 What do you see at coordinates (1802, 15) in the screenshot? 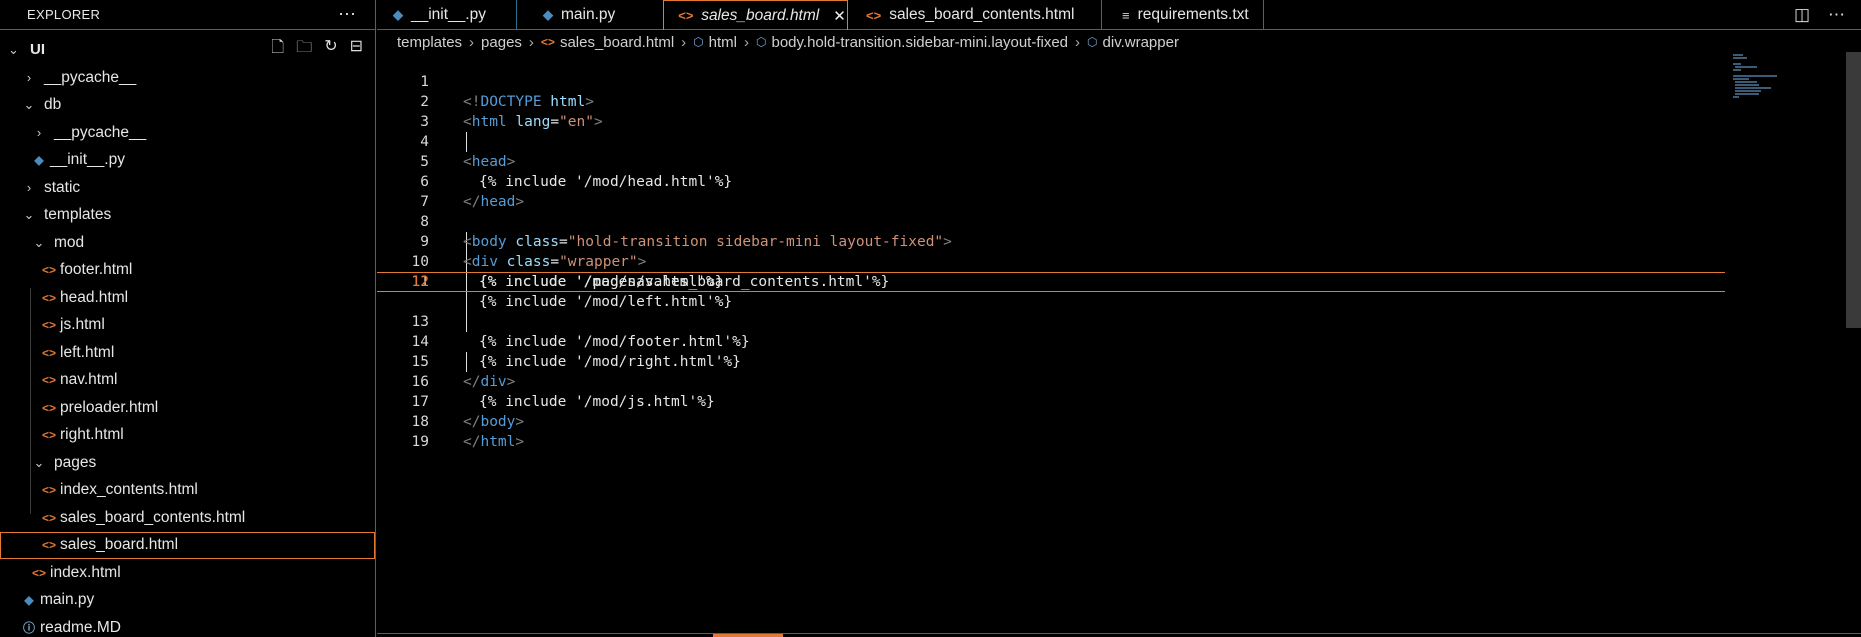
I see `split-editor-icon: ◫` at bounding box center [1802, 15].